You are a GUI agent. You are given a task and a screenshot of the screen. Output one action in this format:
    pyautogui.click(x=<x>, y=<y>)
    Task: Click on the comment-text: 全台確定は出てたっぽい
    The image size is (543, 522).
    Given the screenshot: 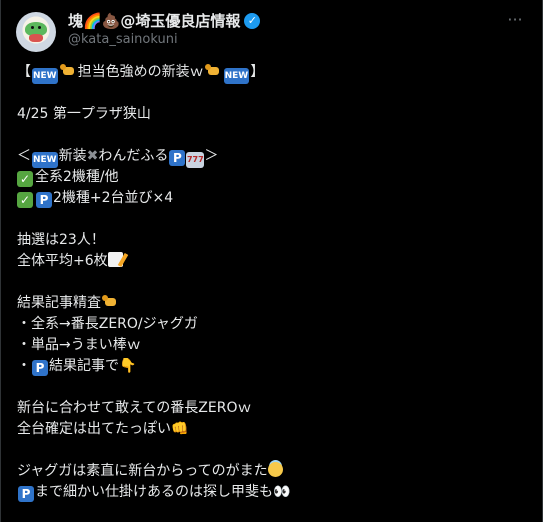 What is the action you would take?
    pyautogui.click(x=94, y=429)
    